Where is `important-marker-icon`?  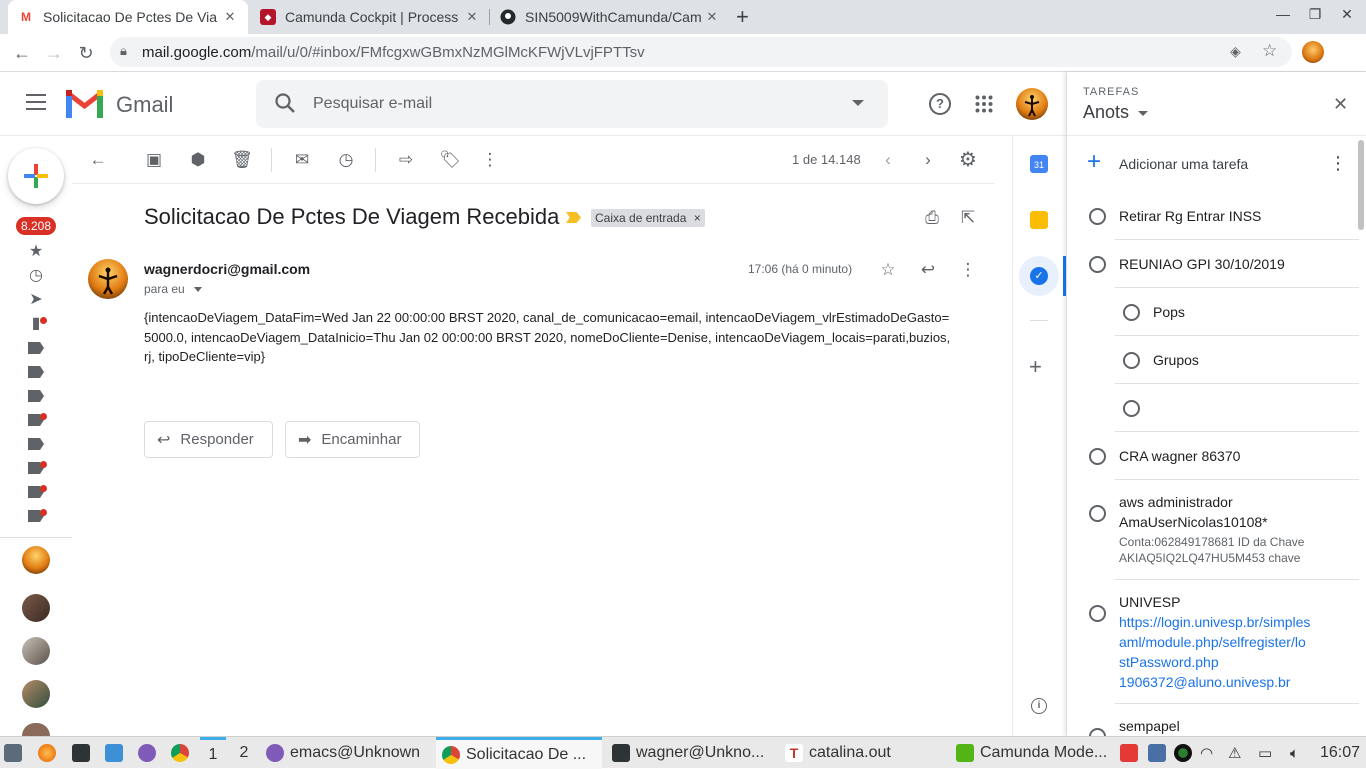 important-marker-icon is located at coordinates (573, 217).